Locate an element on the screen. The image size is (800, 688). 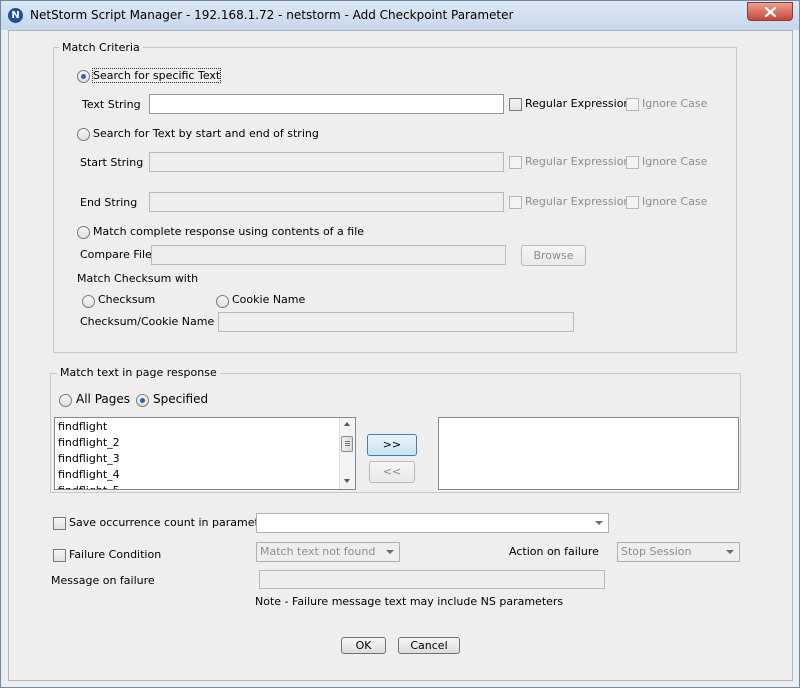
regex-label-1: Regular Expression is located at coordinates (578, 103).